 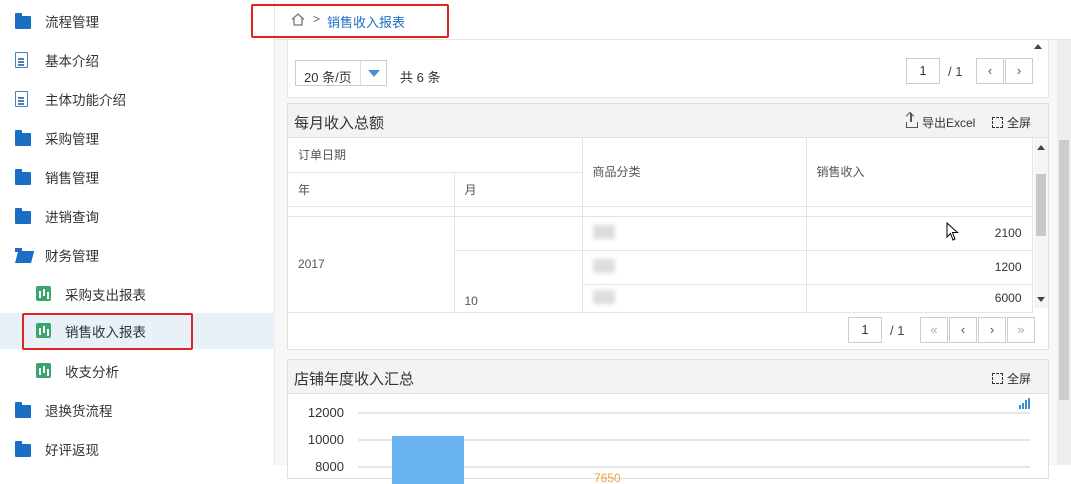 What do you see at coordinates (518, 281) in the screenshot?
I see `cell-month: 10` at bounding box center [518, 281].